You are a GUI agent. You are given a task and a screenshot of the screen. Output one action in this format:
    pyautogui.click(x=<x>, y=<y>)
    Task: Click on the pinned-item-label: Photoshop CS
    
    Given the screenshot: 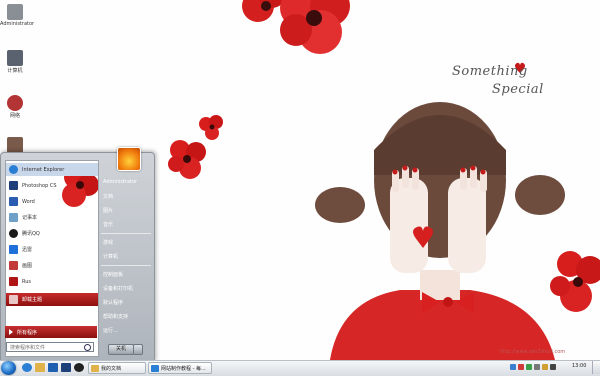 What is the action you would take?
    pyautogui.click(x=39, y=185)
    